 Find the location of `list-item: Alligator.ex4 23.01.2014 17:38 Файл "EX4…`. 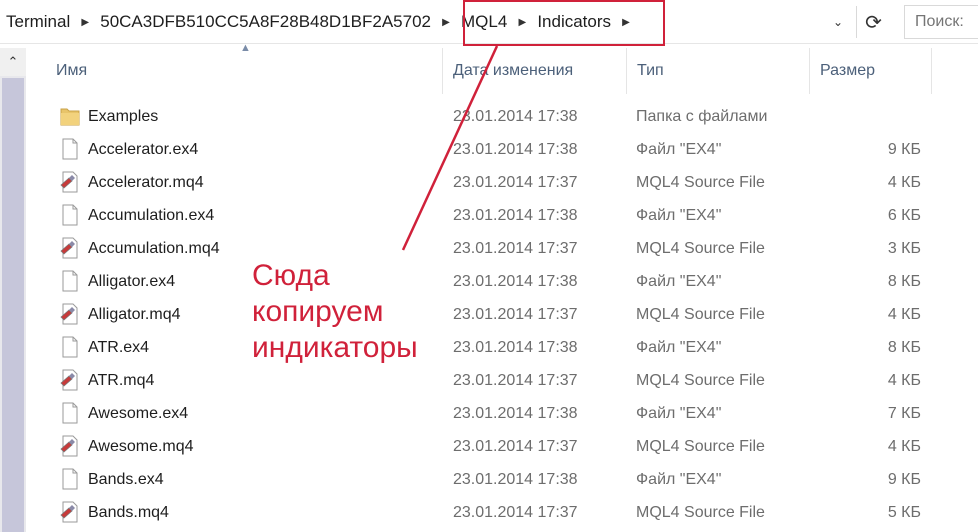

list-item: Alligator.ex4 23.01.2014 17:38 Файл "EX4… is located at coordinates (502, 281).